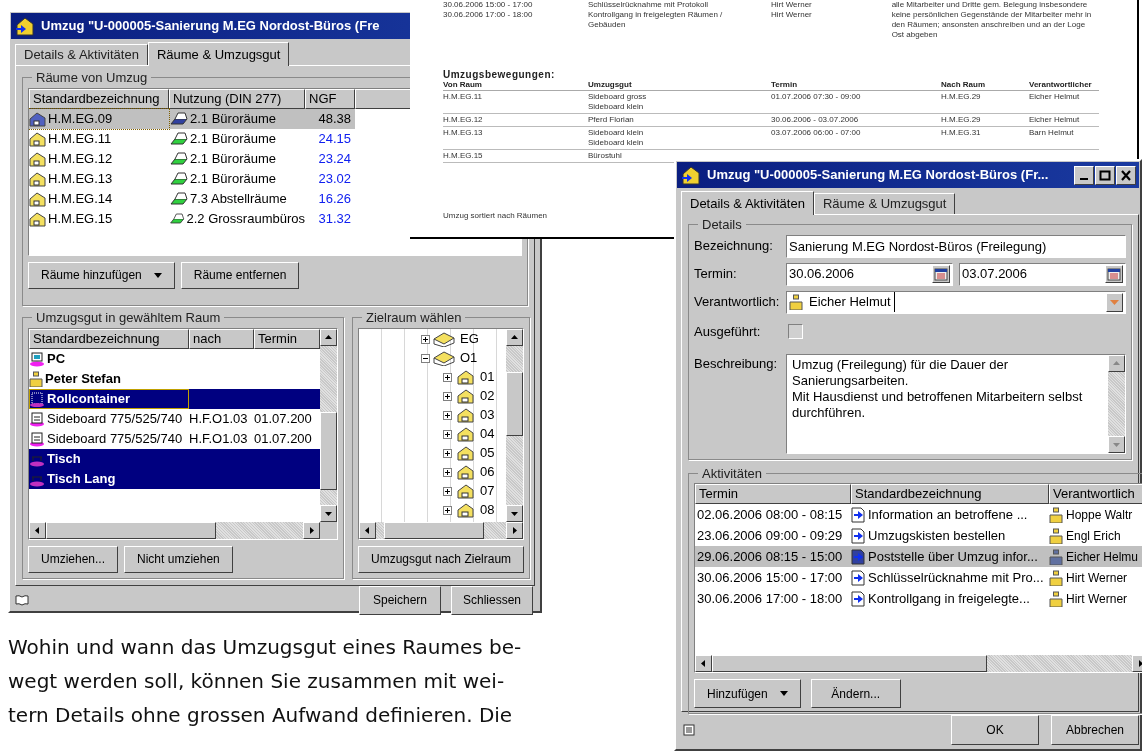  What do you see at coordinates (83, 378) in the screenshot?
I see `table-cell: Peter Stefan` at bounding box center [83, 378].